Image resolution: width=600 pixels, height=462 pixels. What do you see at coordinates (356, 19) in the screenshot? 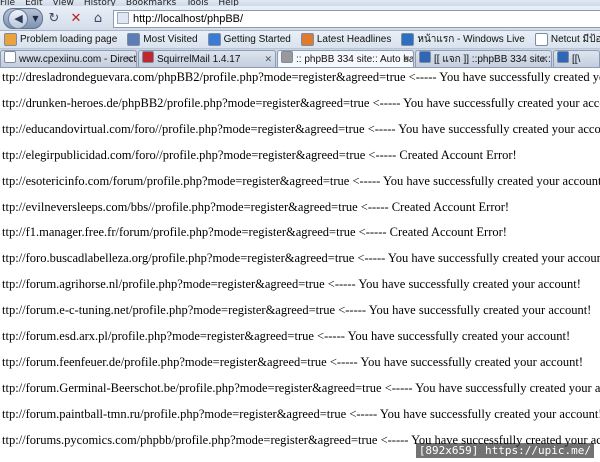
I see `address-bar: http://localhost/phpBB/` at bounding box center [356, 19].